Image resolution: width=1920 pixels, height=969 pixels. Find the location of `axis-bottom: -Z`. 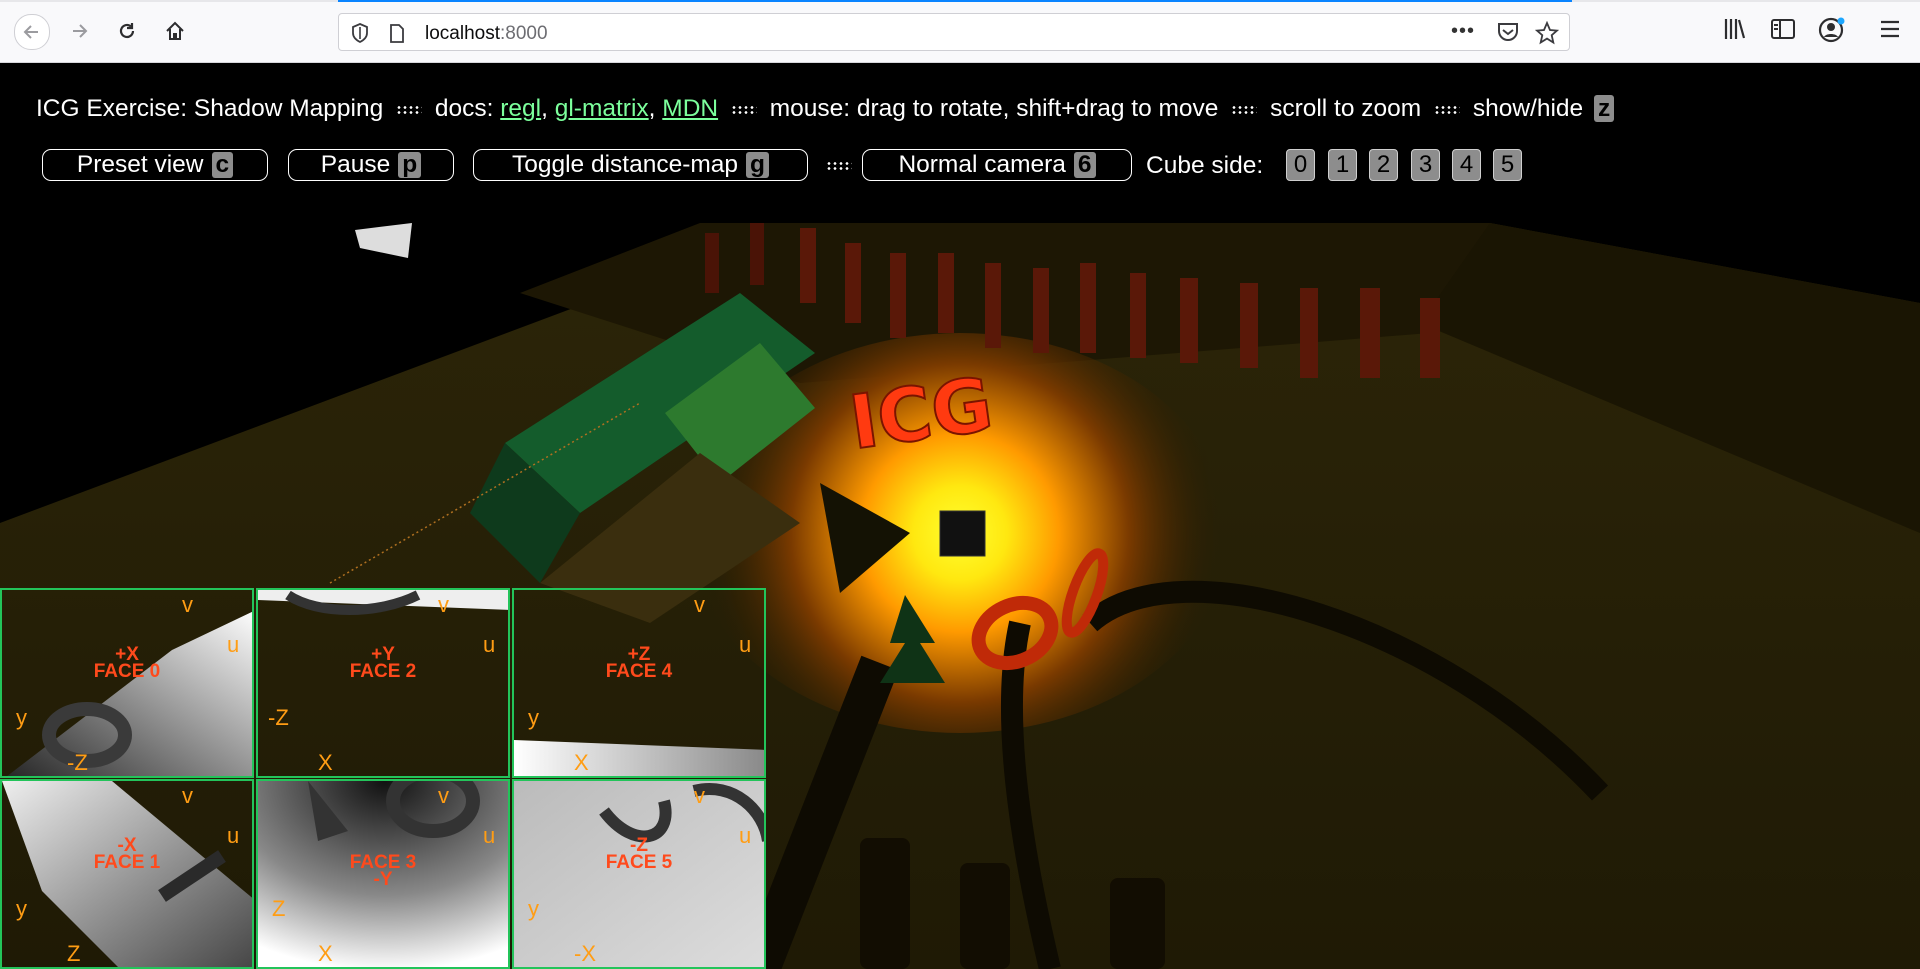

axis-bottom: -Z is located at coordinates (77, 762).